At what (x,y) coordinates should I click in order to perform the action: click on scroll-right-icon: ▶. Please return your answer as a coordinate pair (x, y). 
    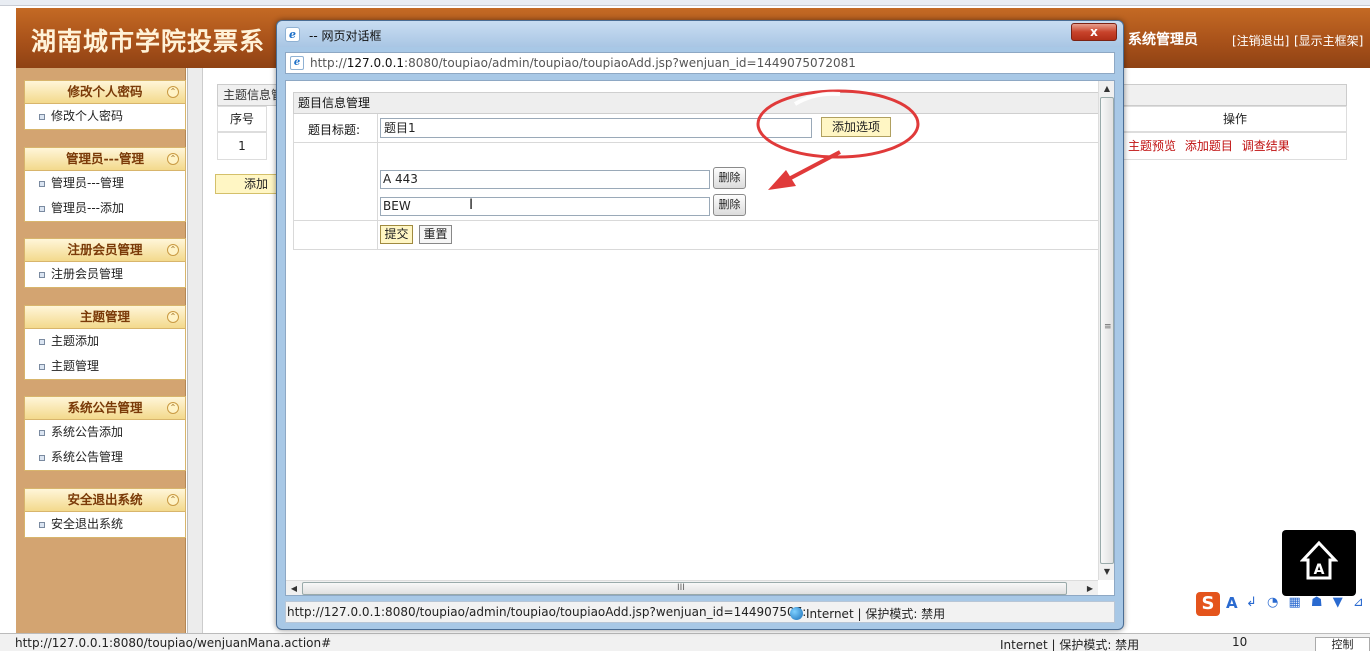
    Looking at the image, I should click on (1090, 588).